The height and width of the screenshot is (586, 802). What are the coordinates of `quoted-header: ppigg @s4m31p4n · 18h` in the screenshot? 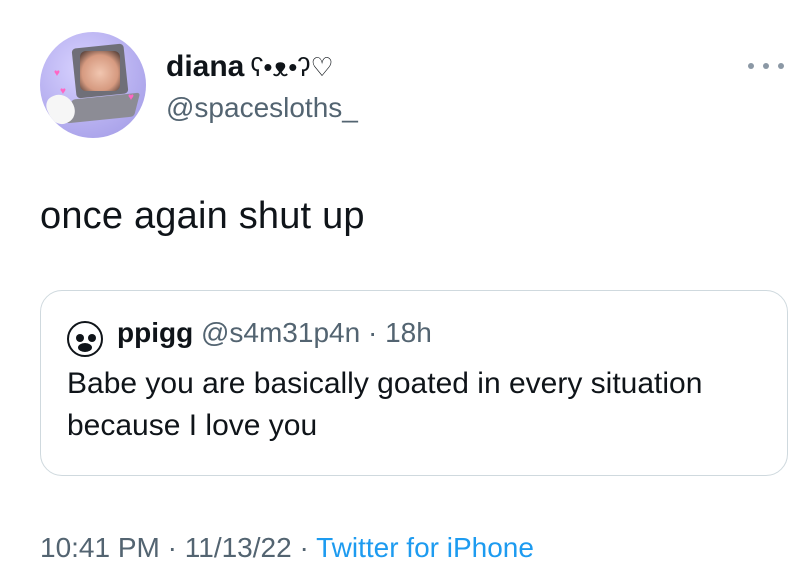 It's located at (274, 333).